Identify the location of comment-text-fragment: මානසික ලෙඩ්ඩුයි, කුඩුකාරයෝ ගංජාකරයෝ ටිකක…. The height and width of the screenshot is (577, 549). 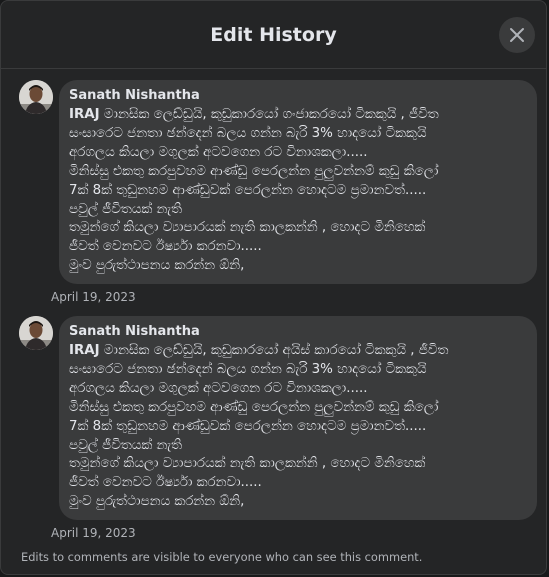
(271, 114).